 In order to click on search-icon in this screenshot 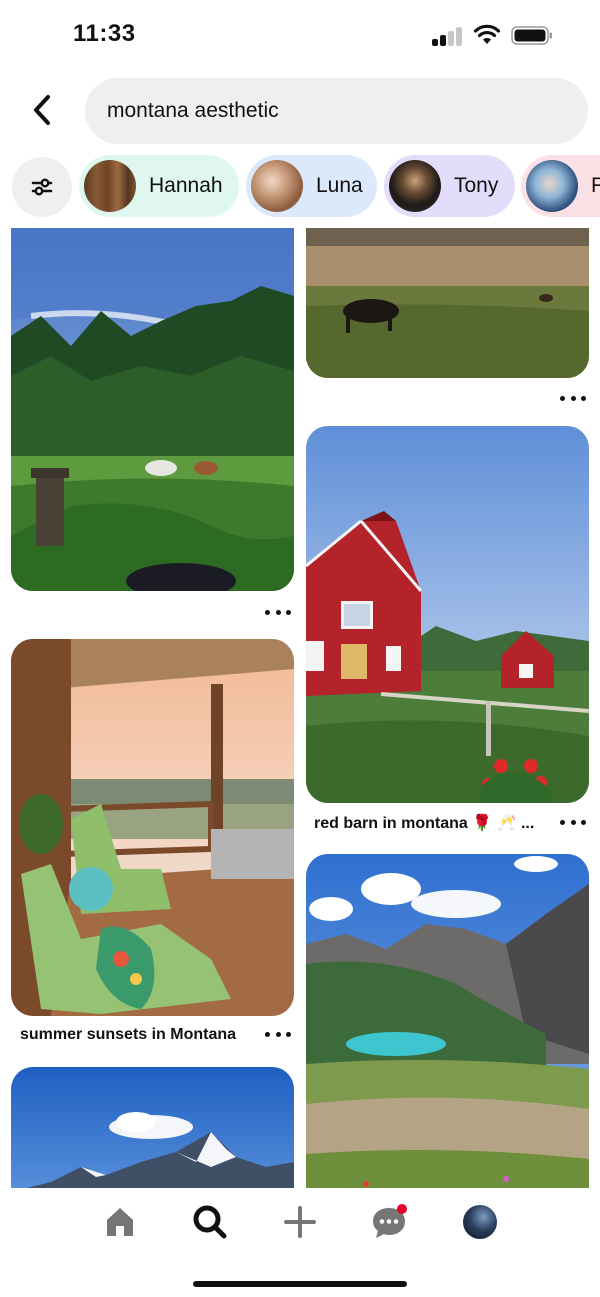, I will do `click(210, 1222)`.